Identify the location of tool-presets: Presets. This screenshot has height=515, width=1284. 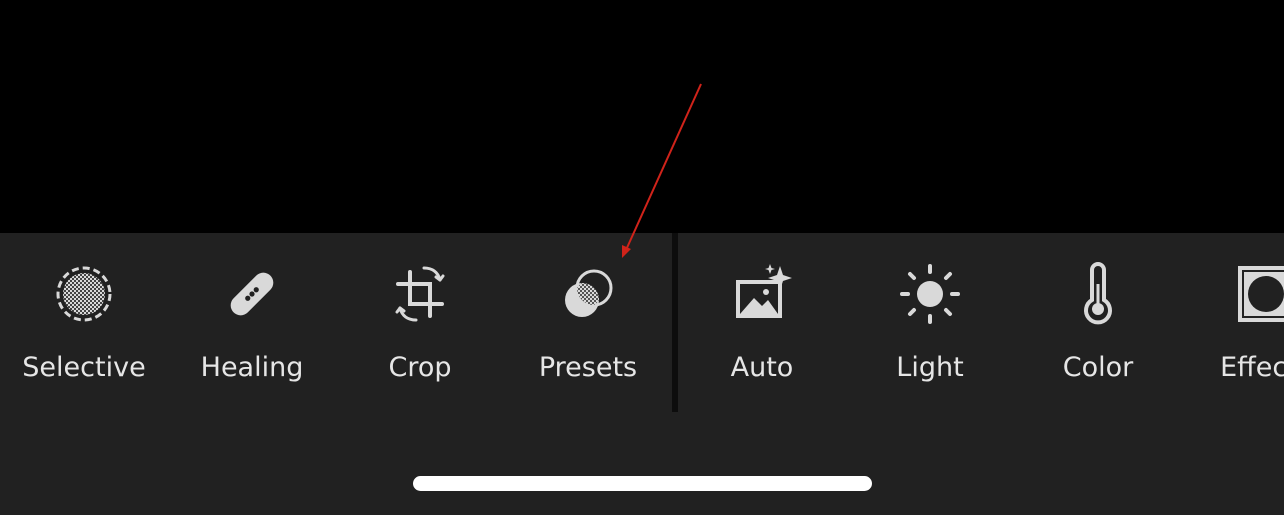
(588, 327).